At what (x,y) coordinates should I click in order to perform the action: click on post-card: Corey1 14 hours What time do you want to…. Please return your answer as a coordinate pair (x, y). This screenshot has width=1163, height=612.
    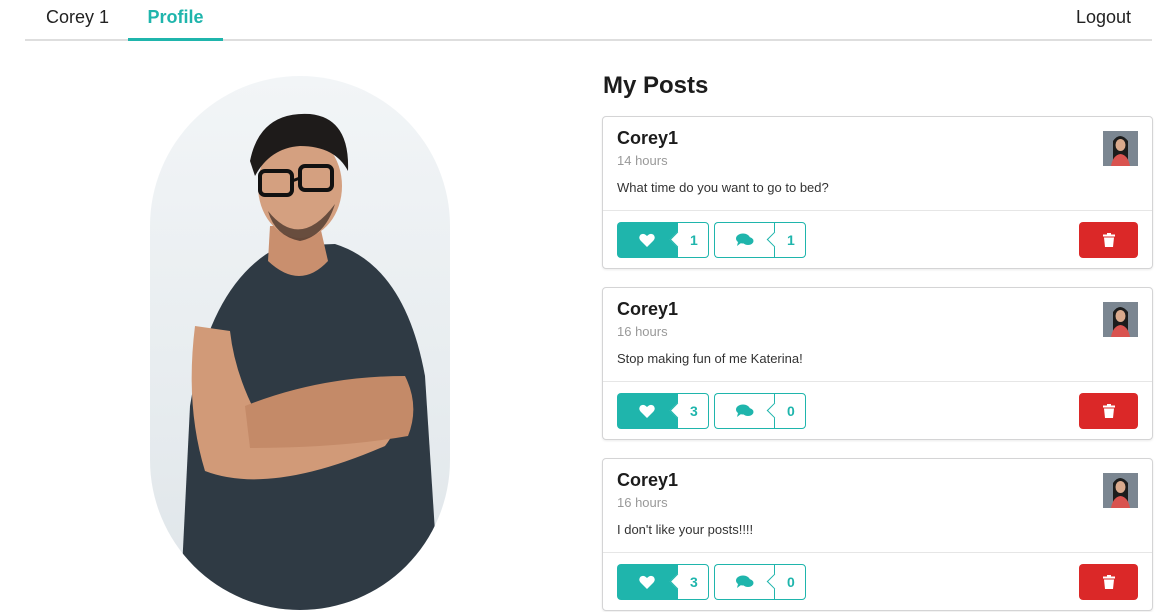
    Looking at the image, I should click on (877, 192).